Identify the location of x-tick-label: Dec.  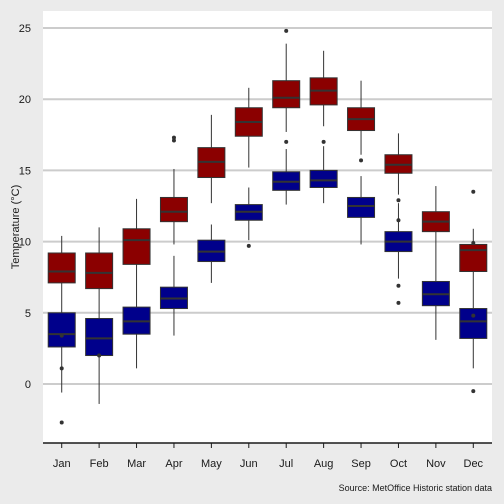
(474, 464).